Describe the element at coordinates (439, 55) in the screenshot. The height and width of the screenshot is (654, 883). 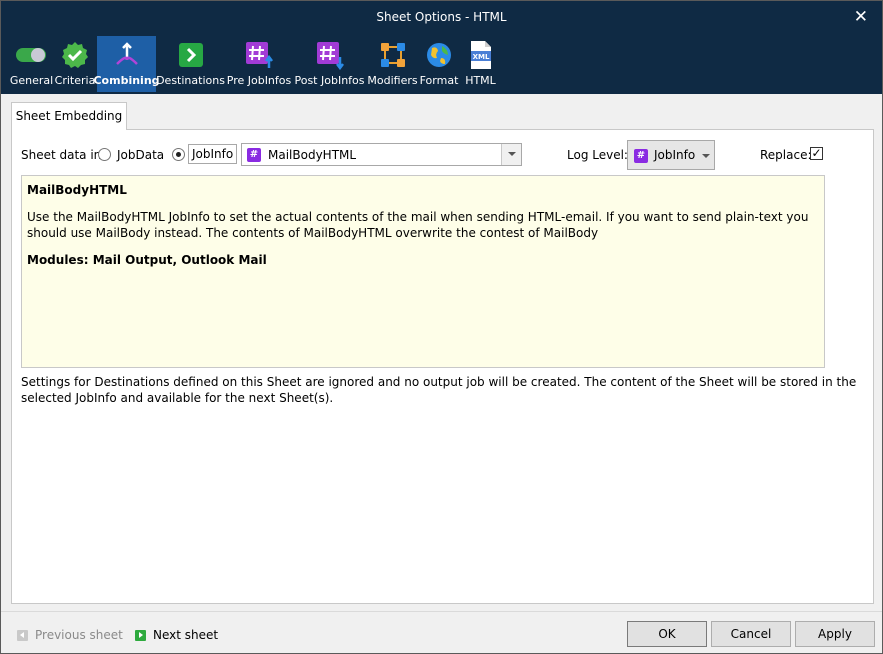
I see `globe-icon` at that location.